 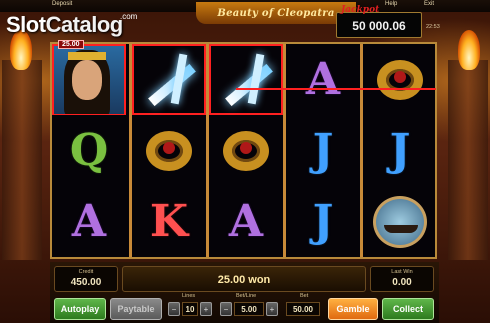 I want to click on reel-4: A J J, so click(x=320, y=150).